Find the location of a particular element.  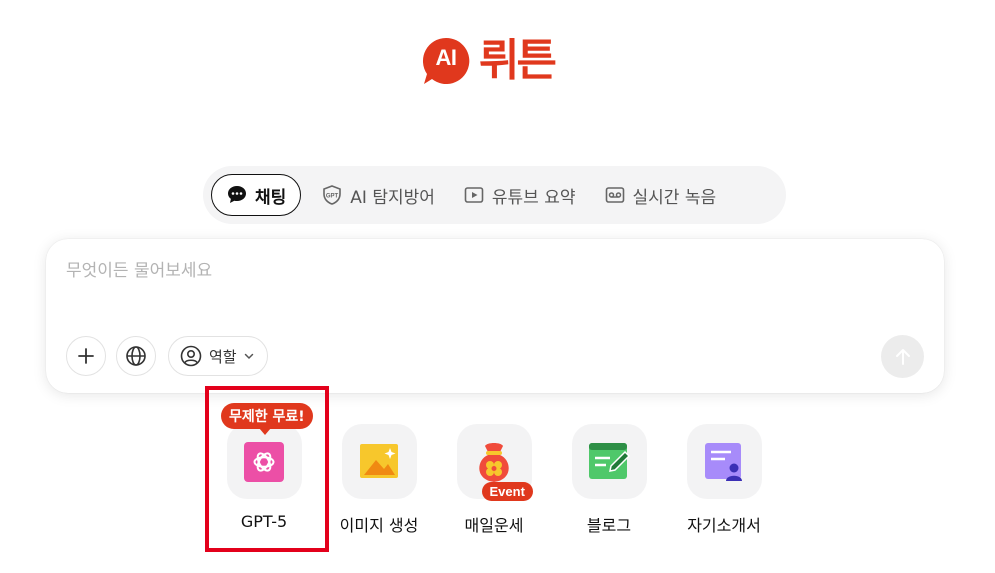

event-badge: Event is located at coordinates (507, 491).